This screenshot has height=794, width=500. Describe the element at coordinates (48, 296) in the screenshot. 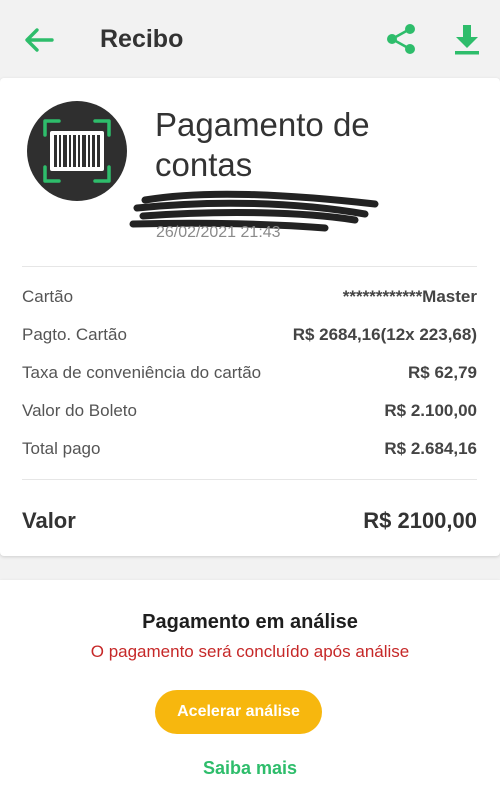

I see `row-label: Cartão` at that location.